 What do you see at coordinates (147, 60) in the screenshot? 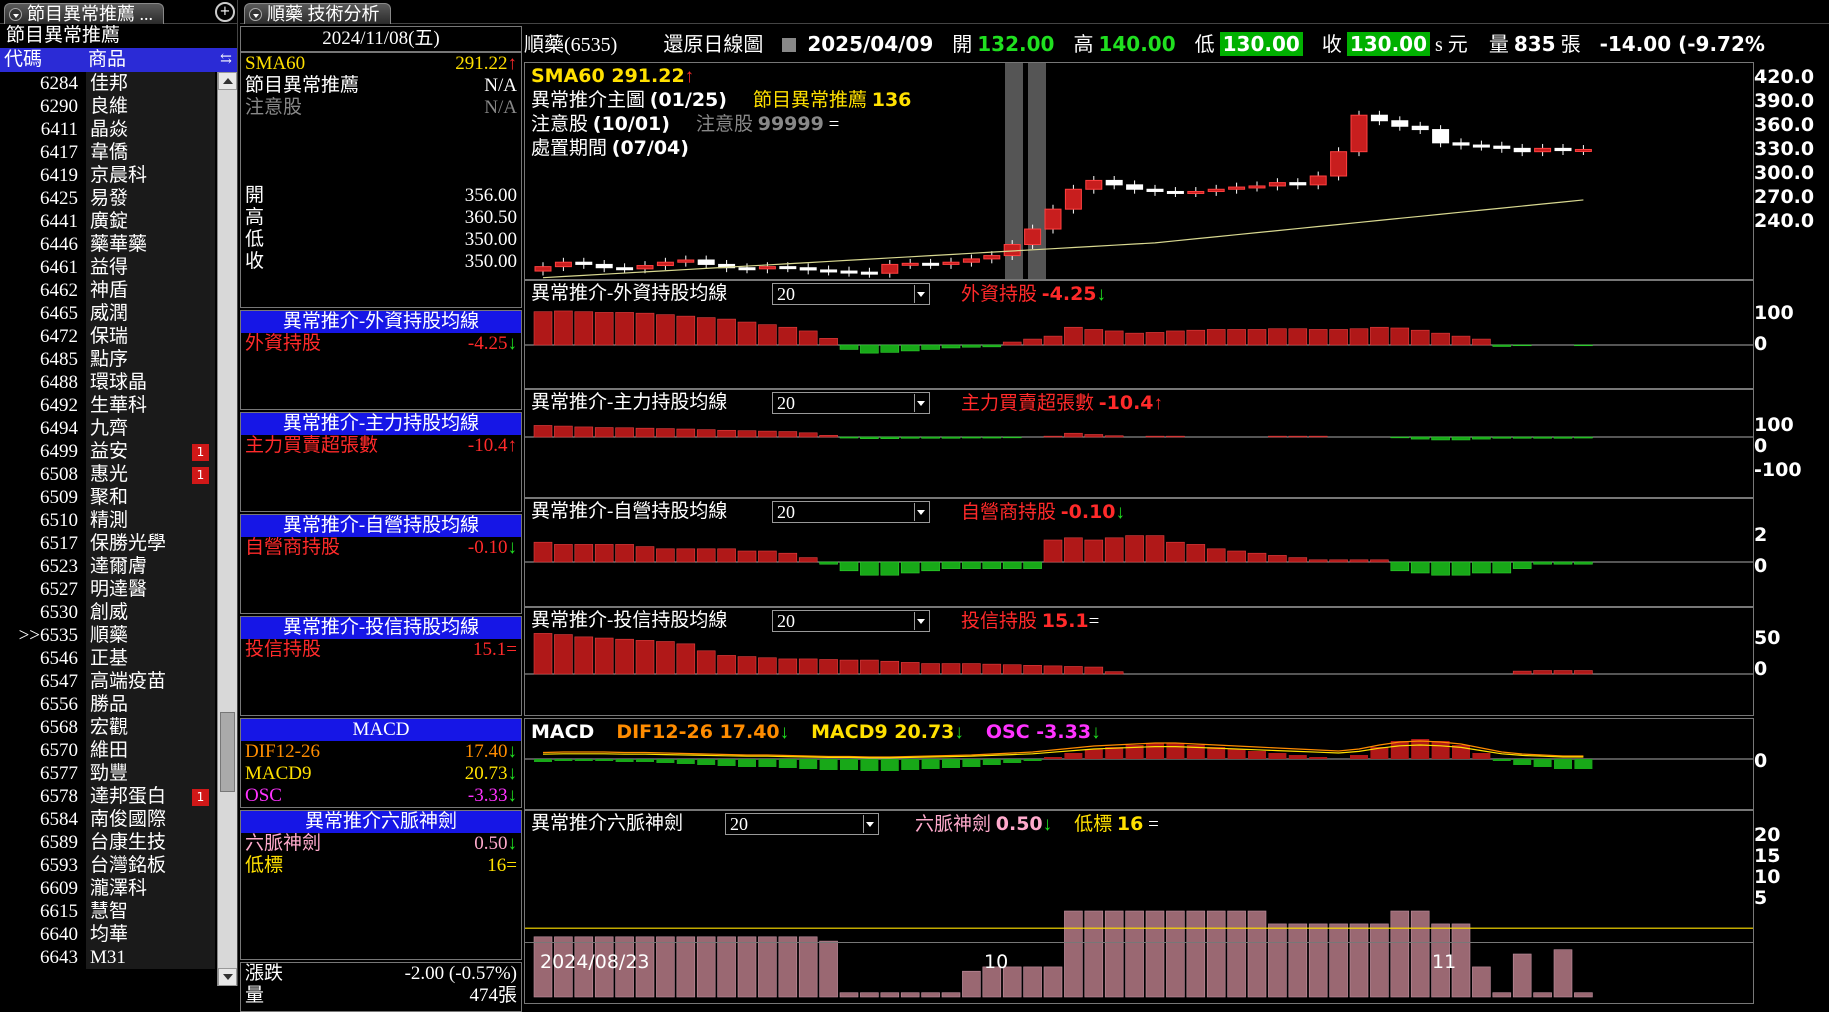
I see `col-name-header: 商品` at bounding box center [147, 60].